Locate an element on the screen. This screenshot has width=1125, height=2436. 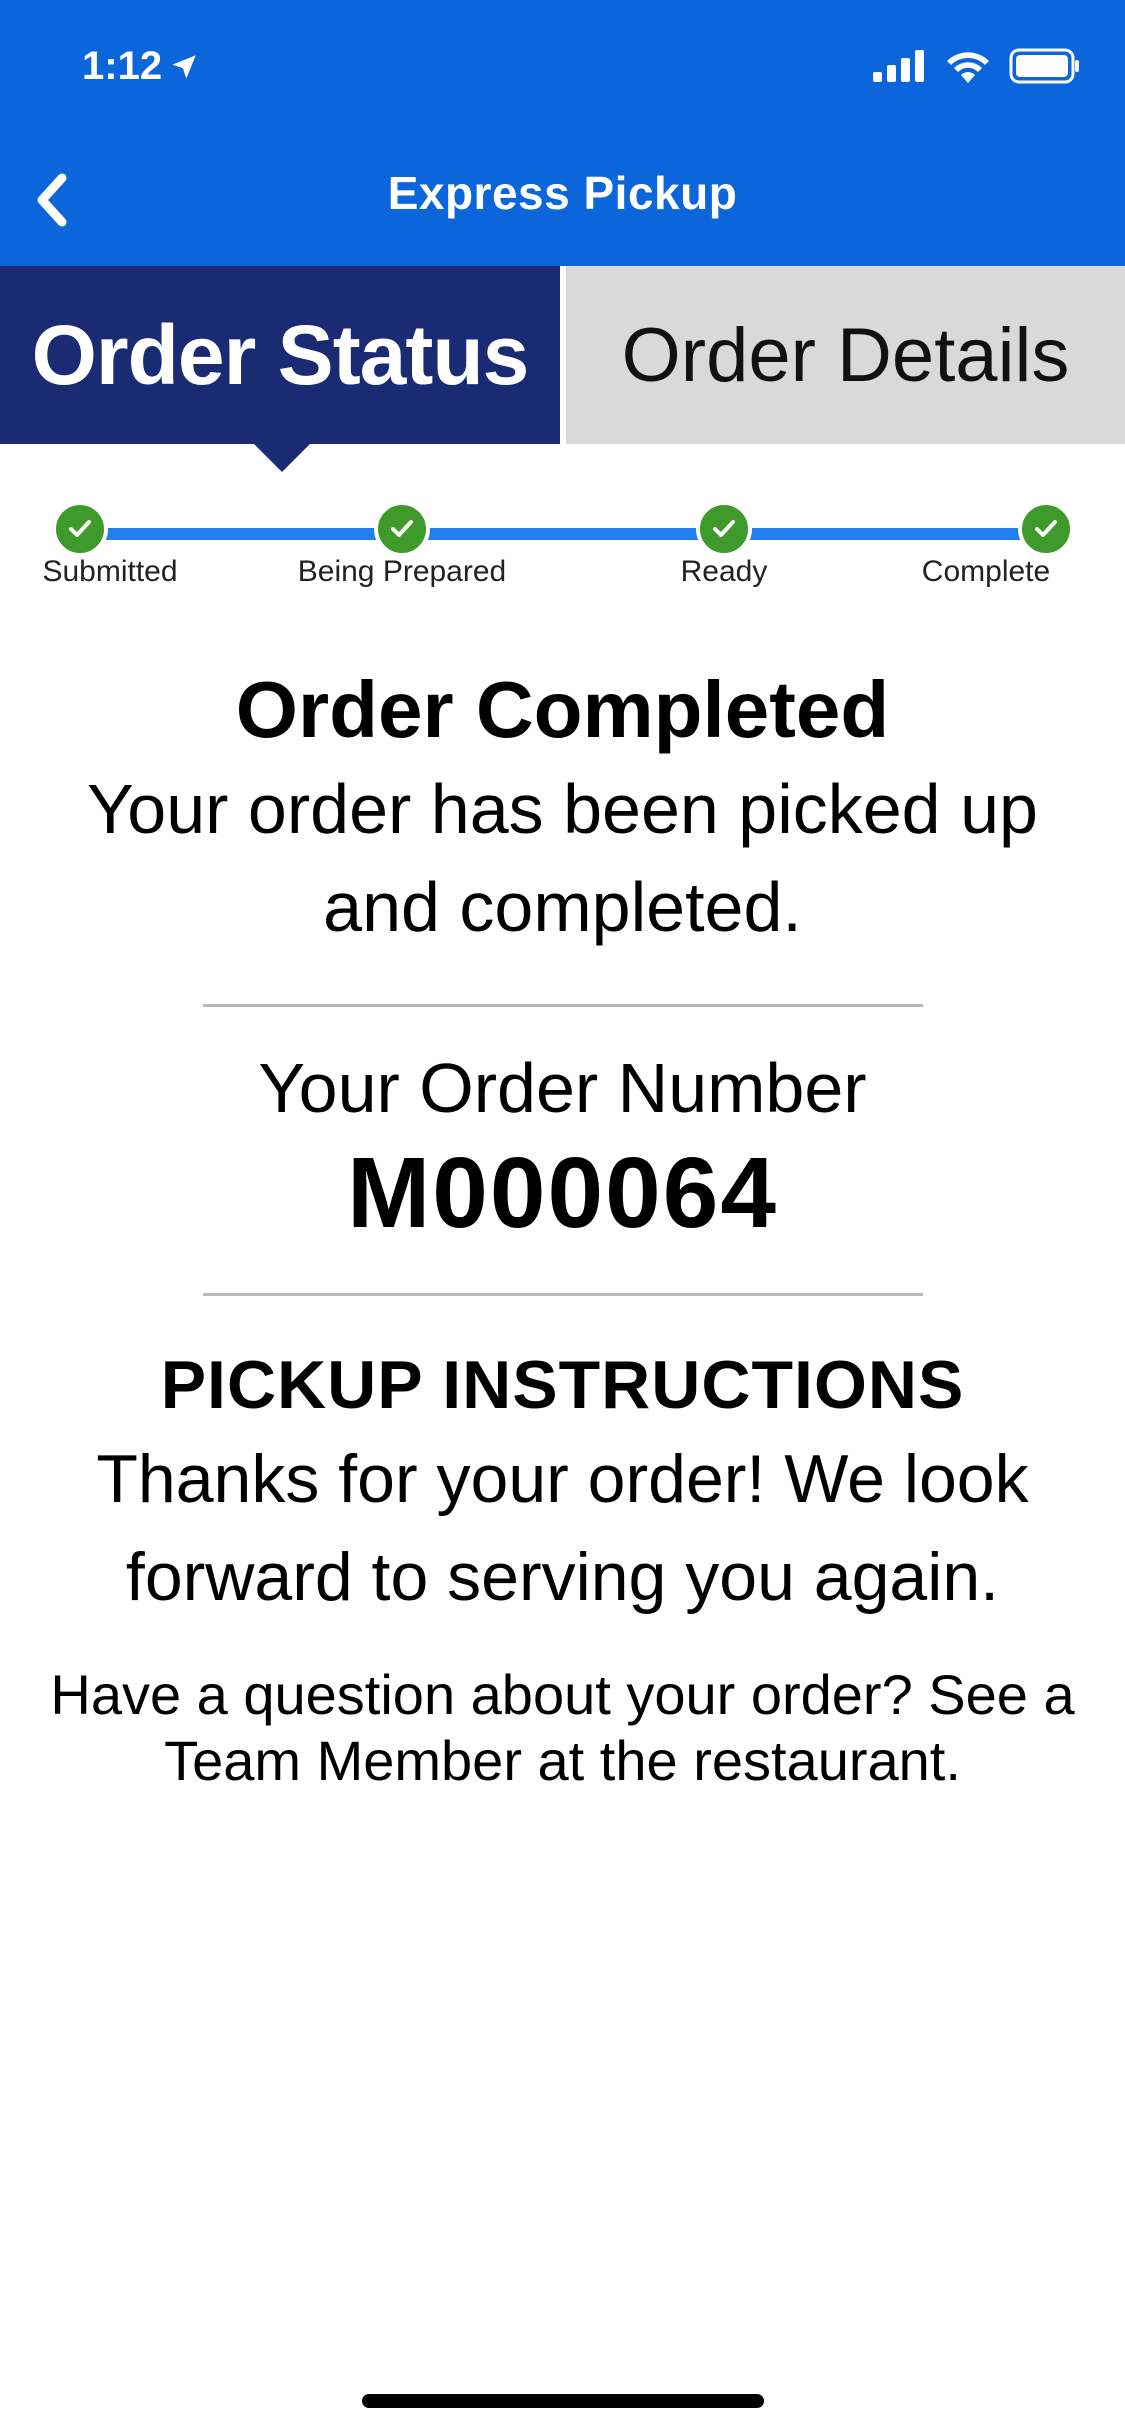
progress-step-label: Ready is located at coordinates (724, 571).